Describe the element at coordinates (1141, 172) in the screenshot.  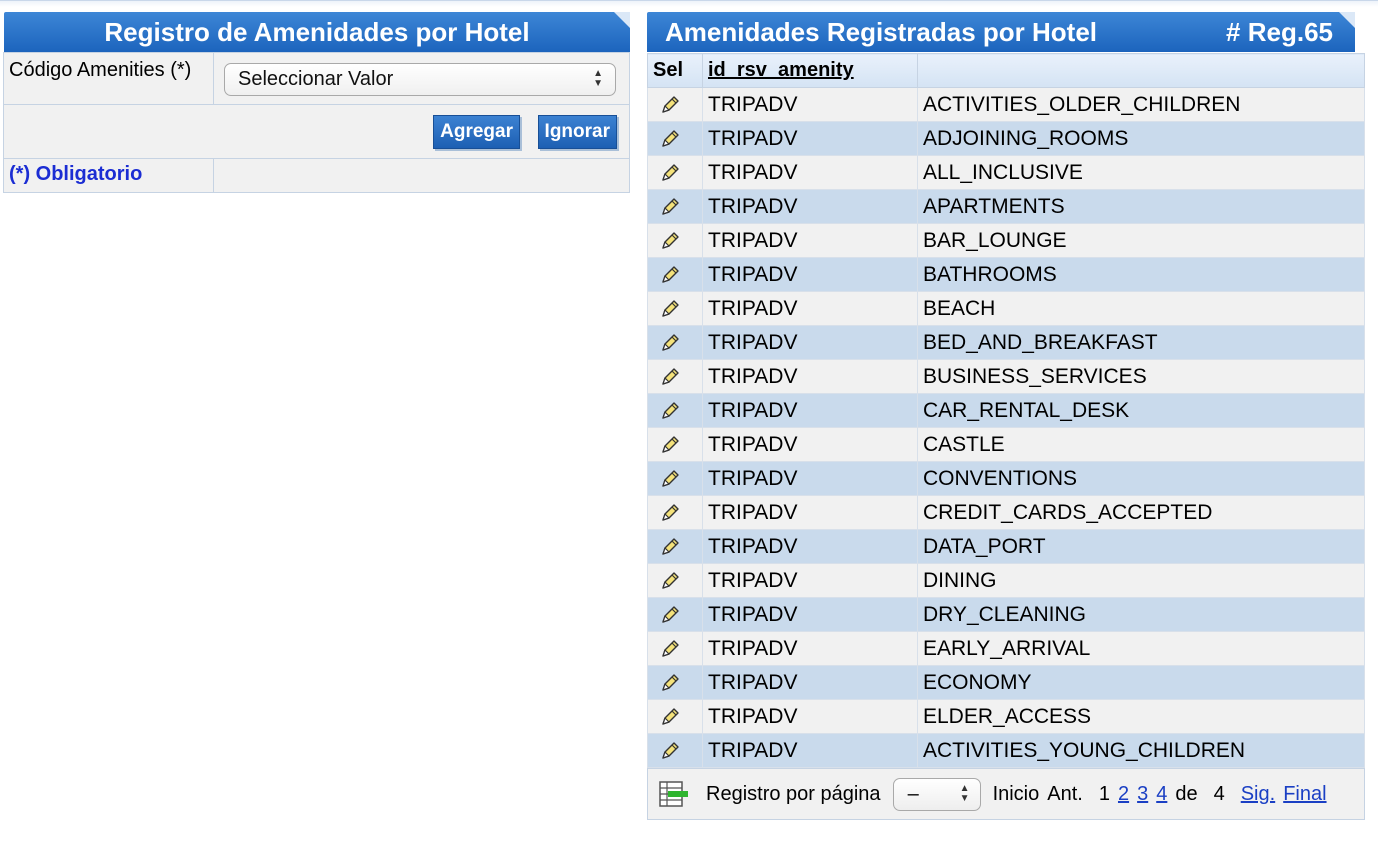
I see `amenity-code-cell: ALL_INCLUSIVE` at that location.